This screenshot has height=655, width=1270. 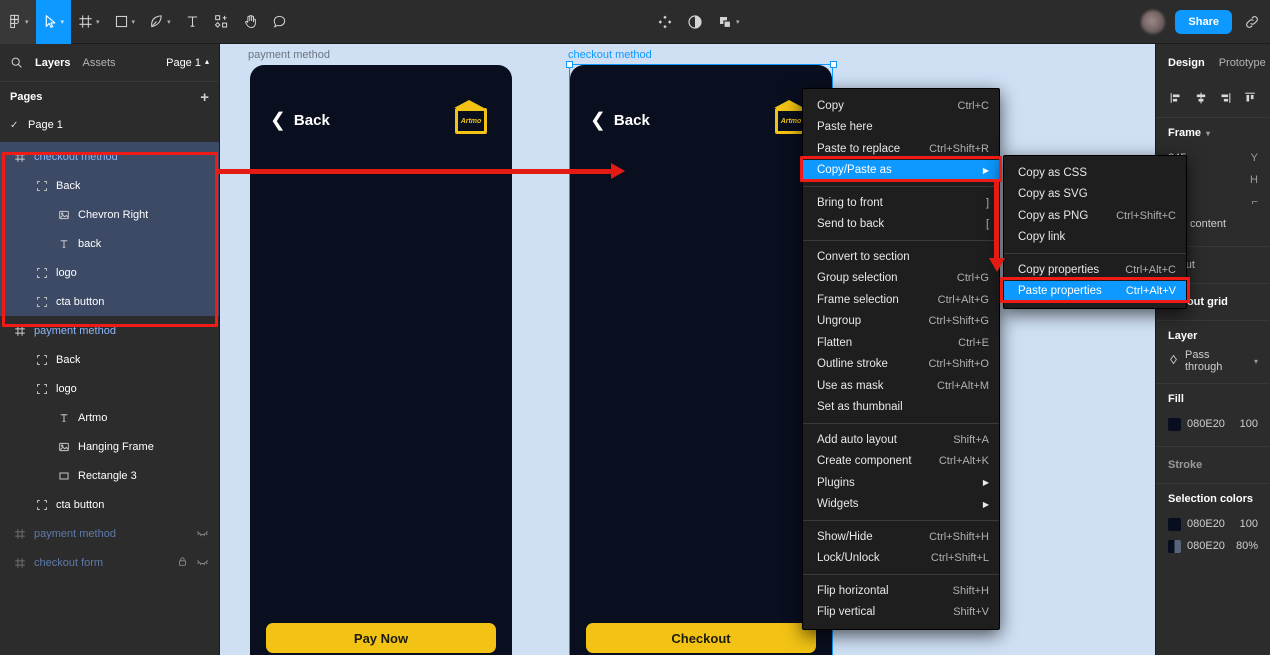 I want to click on menu-item-widgets: Widgets ▶, so click(x=901, y=505).